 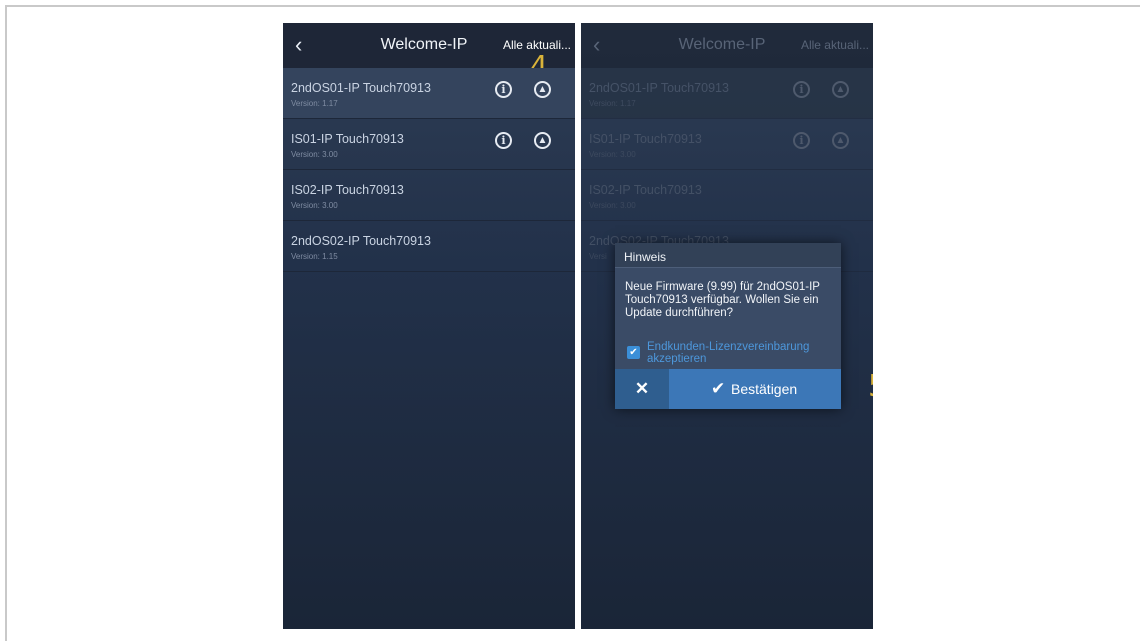 I want to click on device-row: 2ndOS02-IP Touch70913 Version: 1.15, so click(x=429, y=246).